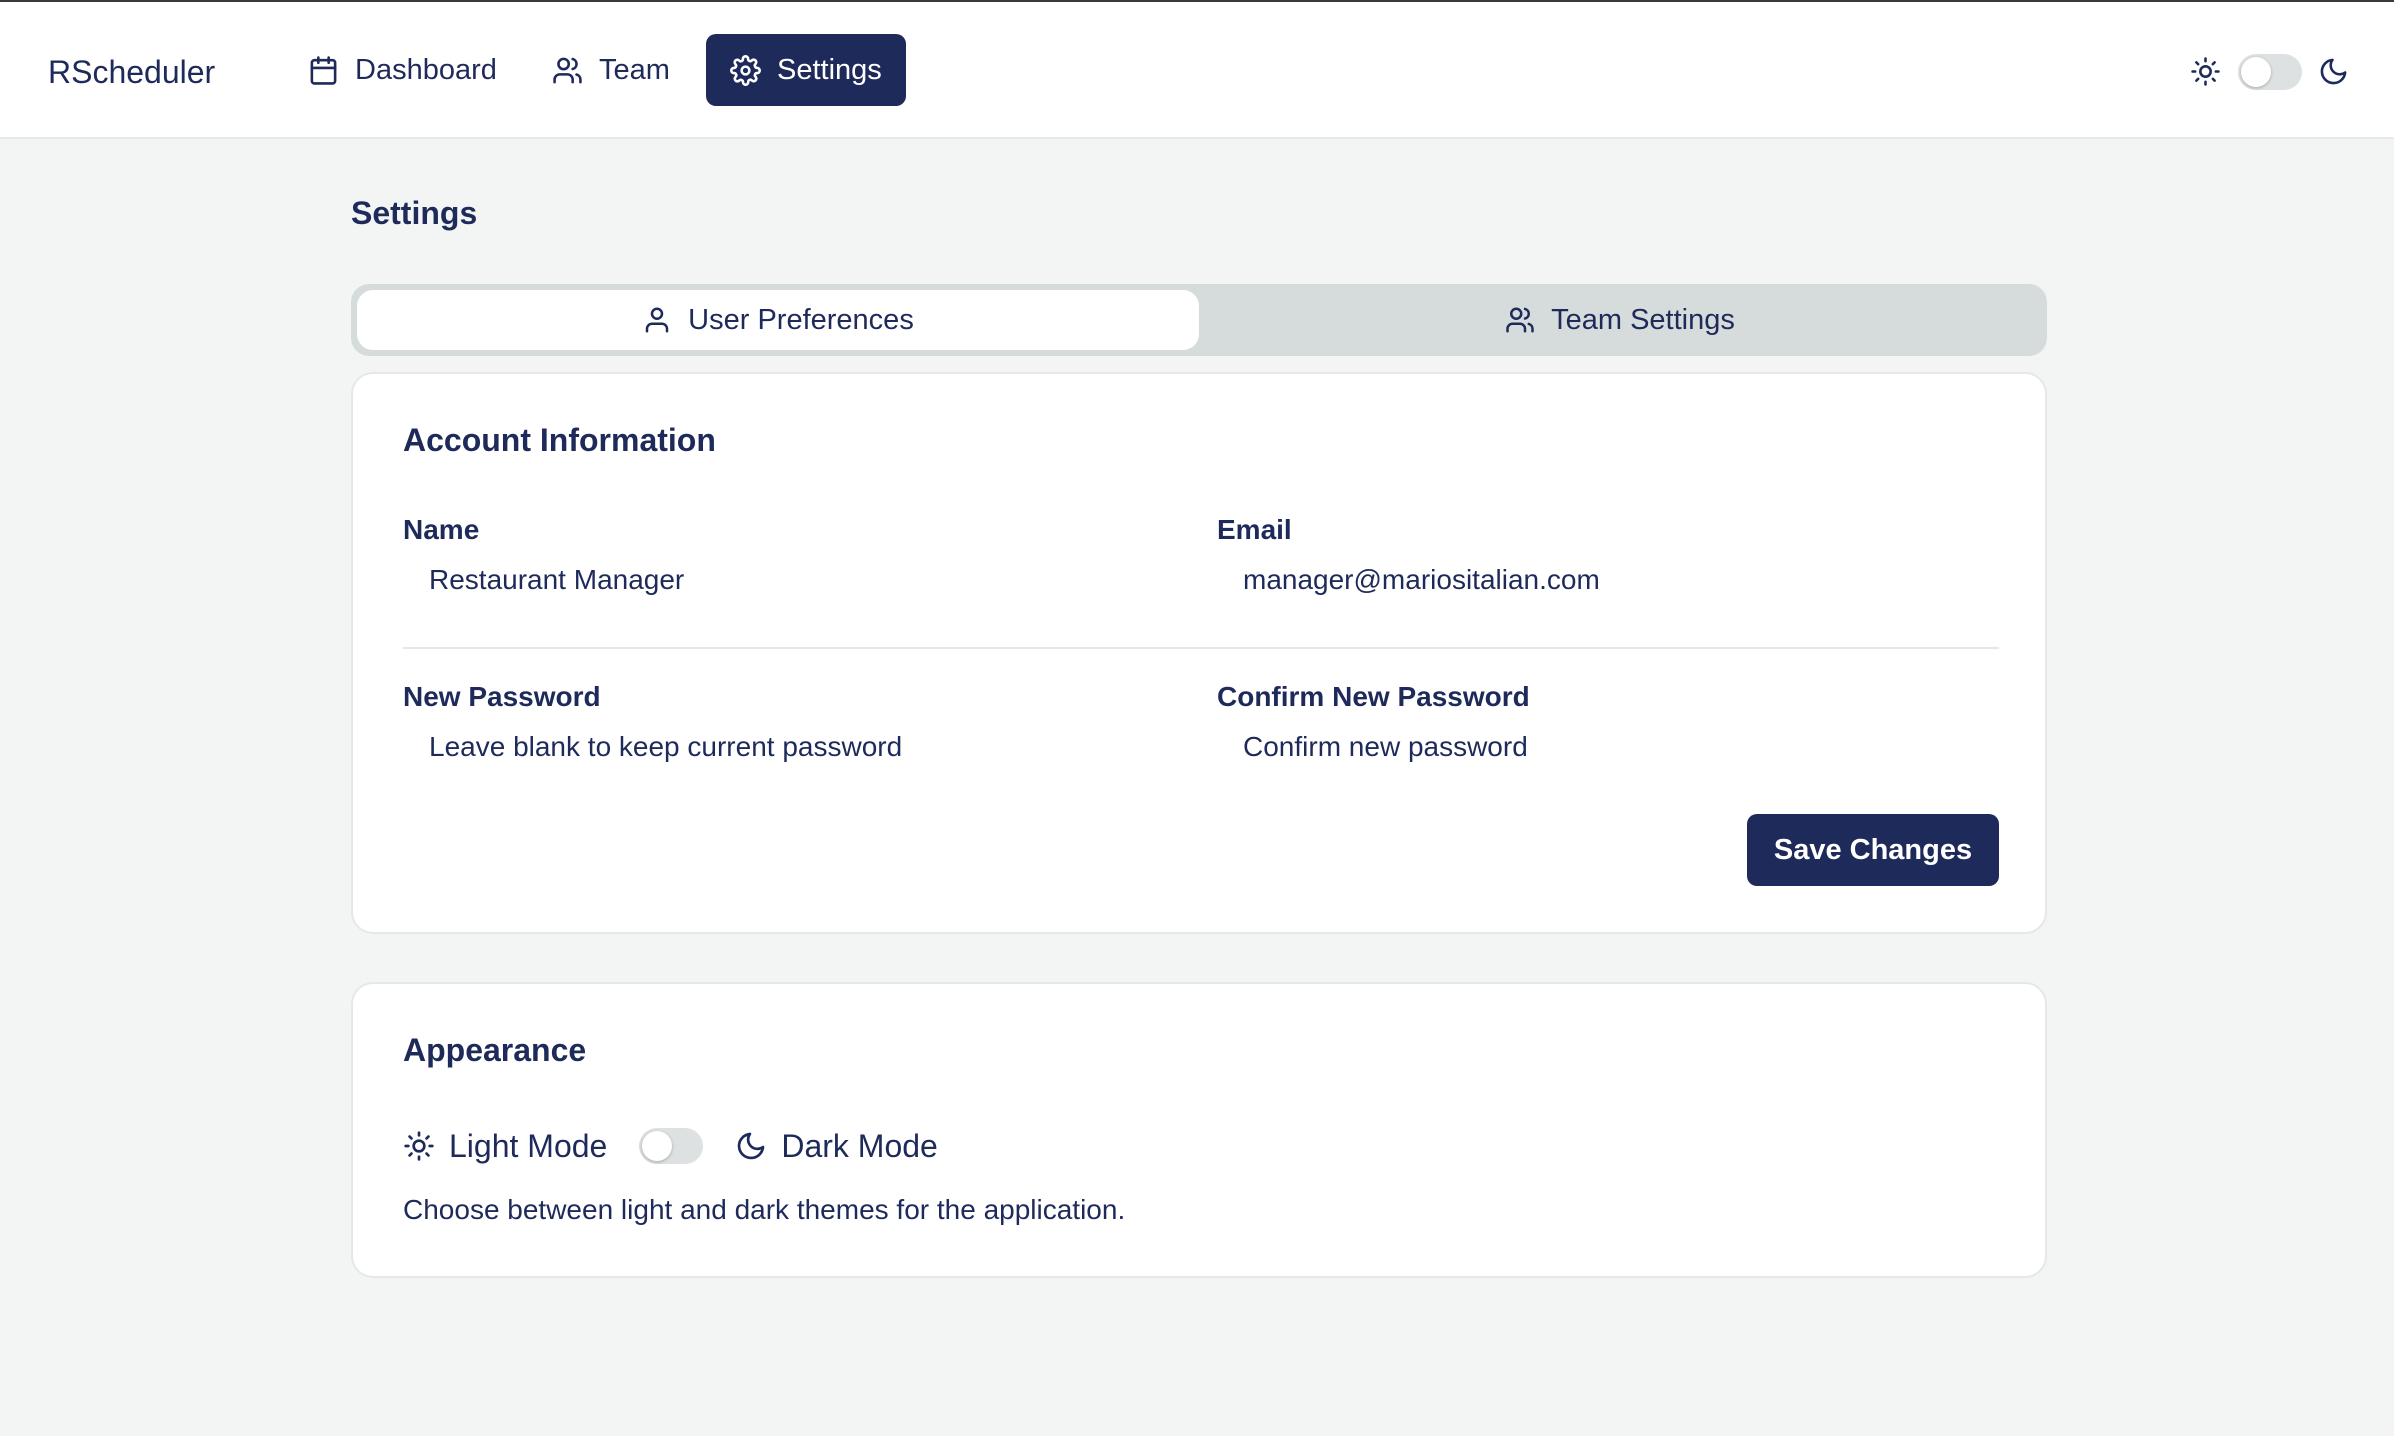 The image size is (2394, 1436). What do you see at coordinates (859, 1145) in the screenshot?
I see `dark-mode-label: Dark Mode` at bounding box center [859, 1145].